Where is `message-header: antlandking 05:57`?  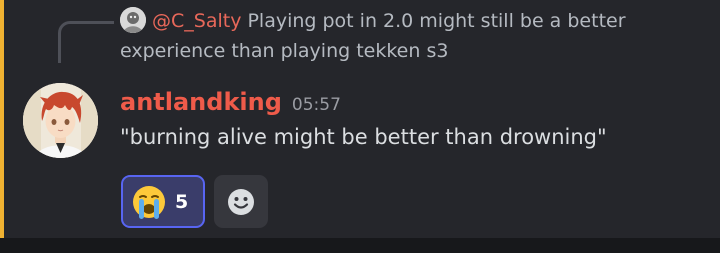
message-header: antlandking 05:57 is located at coordinates (230, 105).